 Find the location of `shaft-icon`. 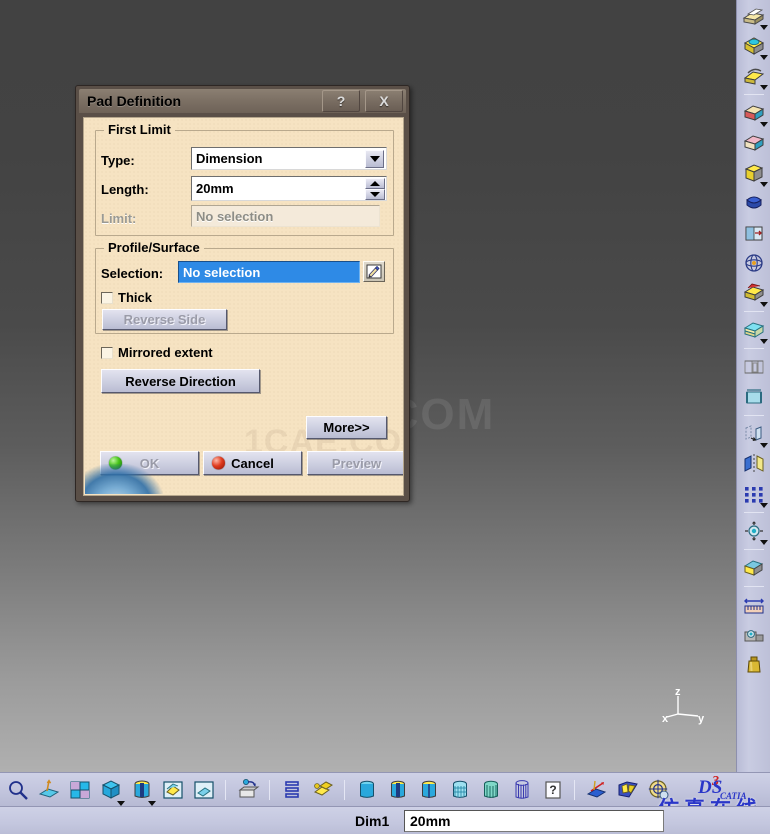

shaft-icon is located at coordinates (754, 76).